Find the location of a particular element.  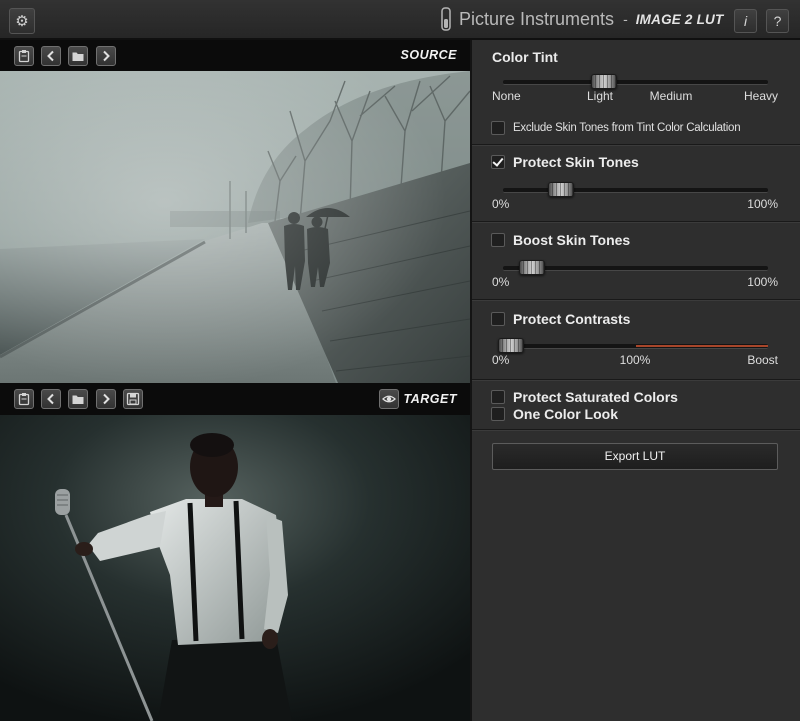

target-previous-button is located at coordinates (51, 399).